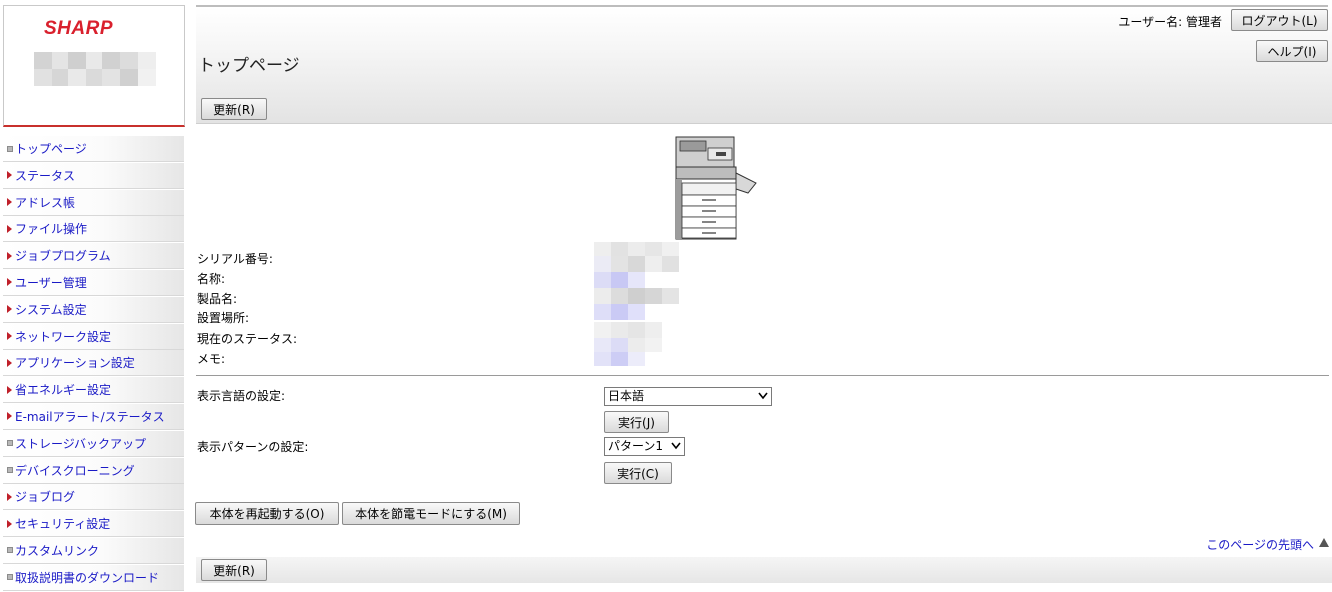 Image resolution: width=1332 pixels, height=592 pixels. What do you see at coordinates (1324, 542) in the screenshot?
I see `arrow-up-icon` at bounding box center [1324, 542].